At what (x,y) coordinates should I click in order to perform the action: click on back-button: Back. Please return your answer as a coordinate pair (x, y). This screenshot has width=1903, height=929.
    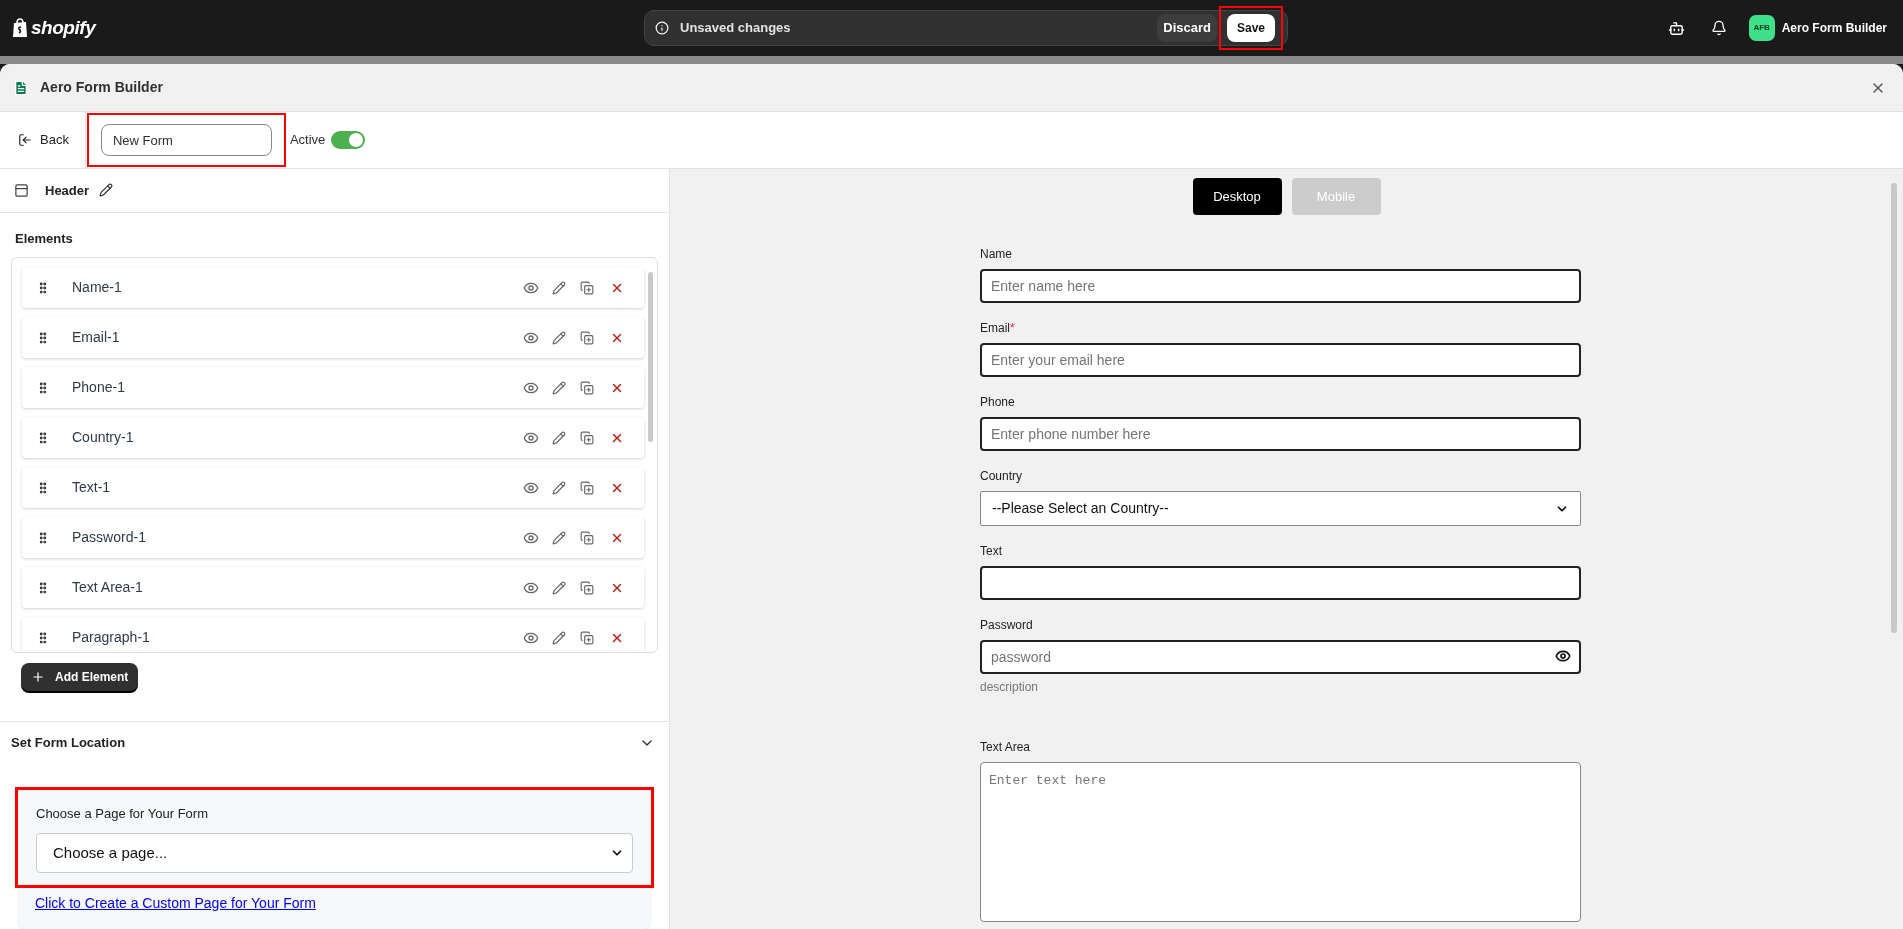
    Looking at the image, I should click on (43, 140).